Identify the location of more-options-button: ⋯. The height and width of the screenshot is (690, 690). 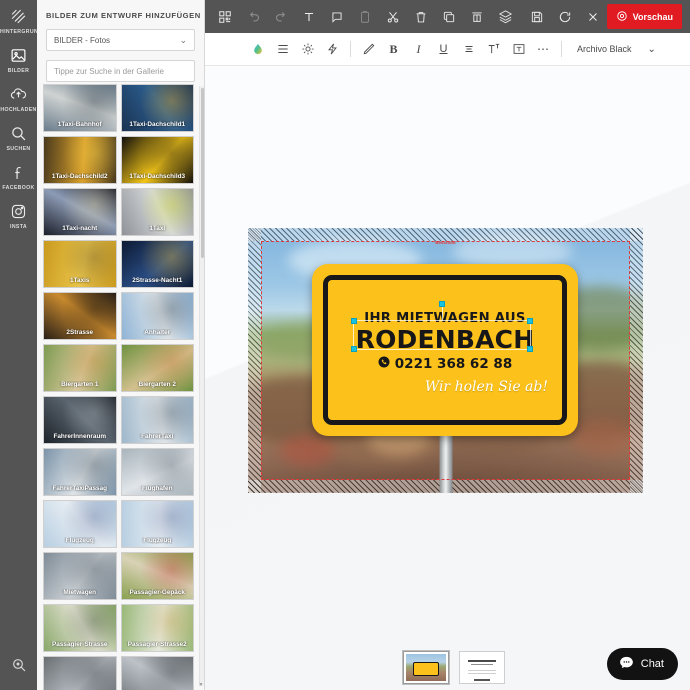
(543, 49).